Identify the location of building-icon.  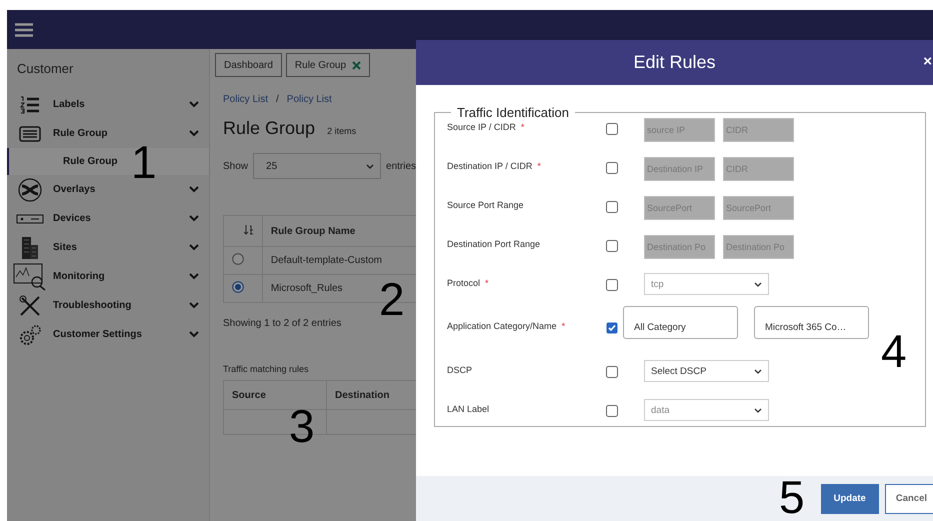
(30, 248).